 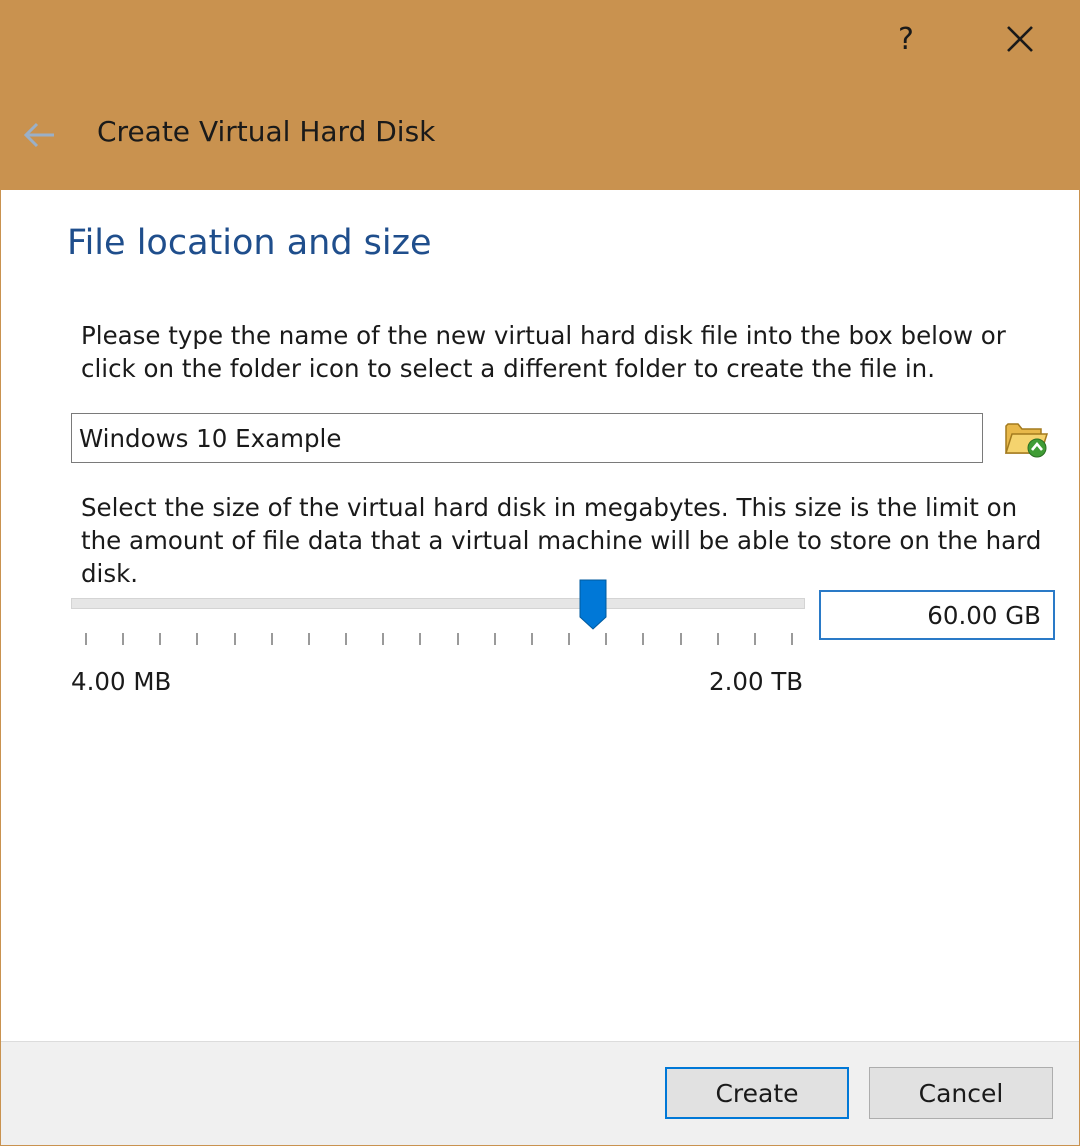 I want to click on disk-size-slider, so click(x=438, y=614).